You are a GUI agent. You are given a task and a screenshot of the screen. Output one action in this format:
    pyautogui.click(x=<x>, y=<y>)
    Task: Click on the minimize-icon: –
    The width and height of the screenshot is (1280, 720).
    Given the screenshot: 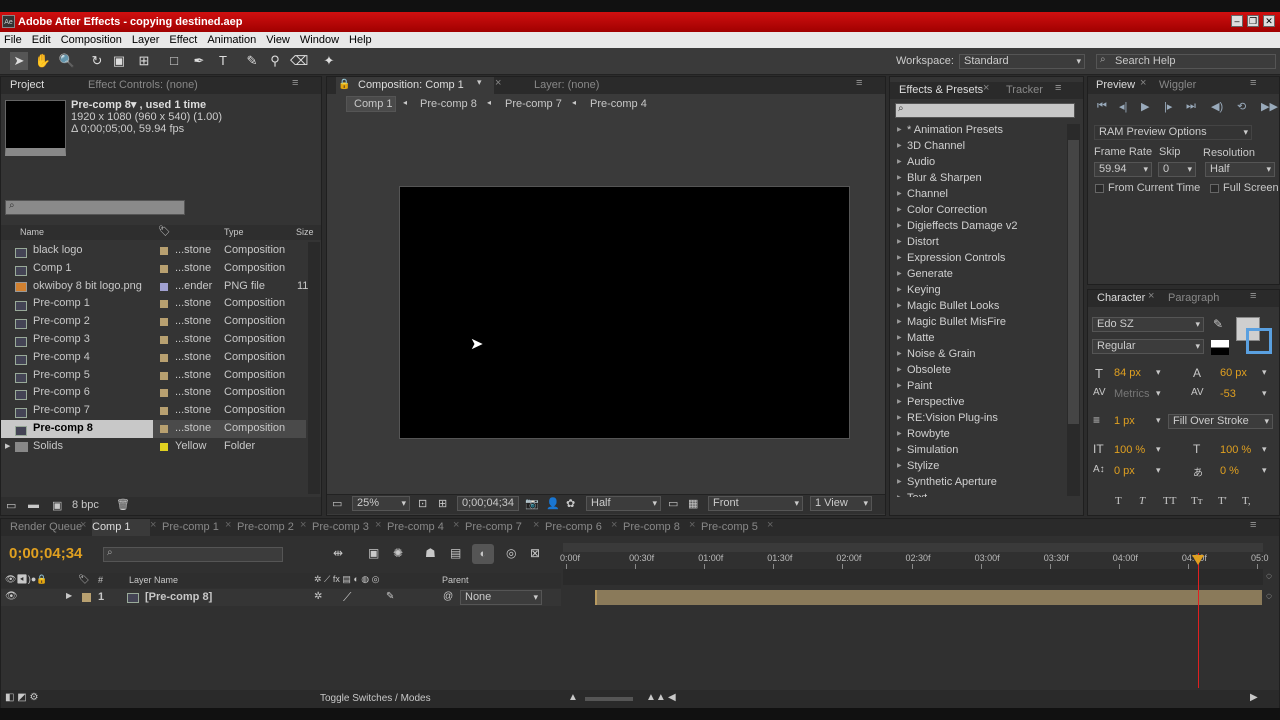 What is the action you would take?
    pyautogui.click(x=1237, y=21)
    